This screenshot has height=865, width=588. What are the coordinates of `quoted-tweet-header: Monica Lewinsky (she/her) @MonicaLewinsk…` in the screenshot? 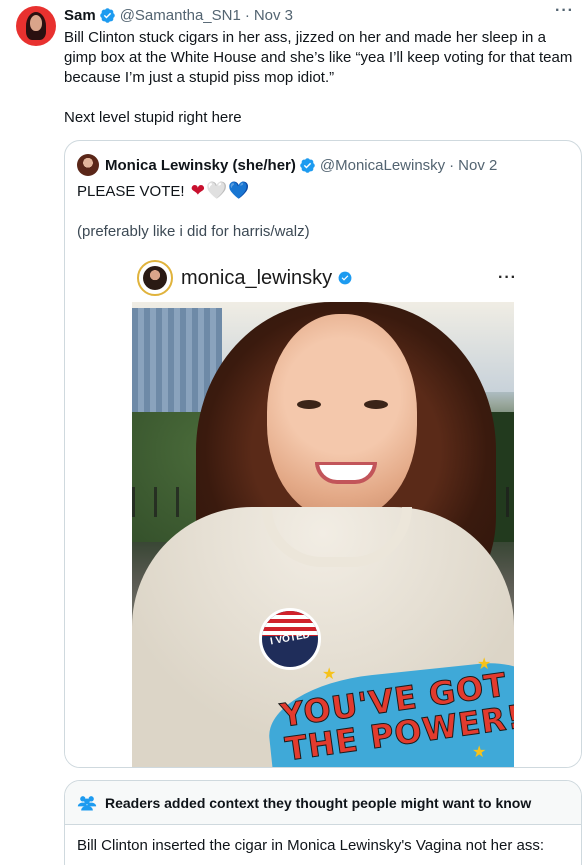 It's located at (287, 165).